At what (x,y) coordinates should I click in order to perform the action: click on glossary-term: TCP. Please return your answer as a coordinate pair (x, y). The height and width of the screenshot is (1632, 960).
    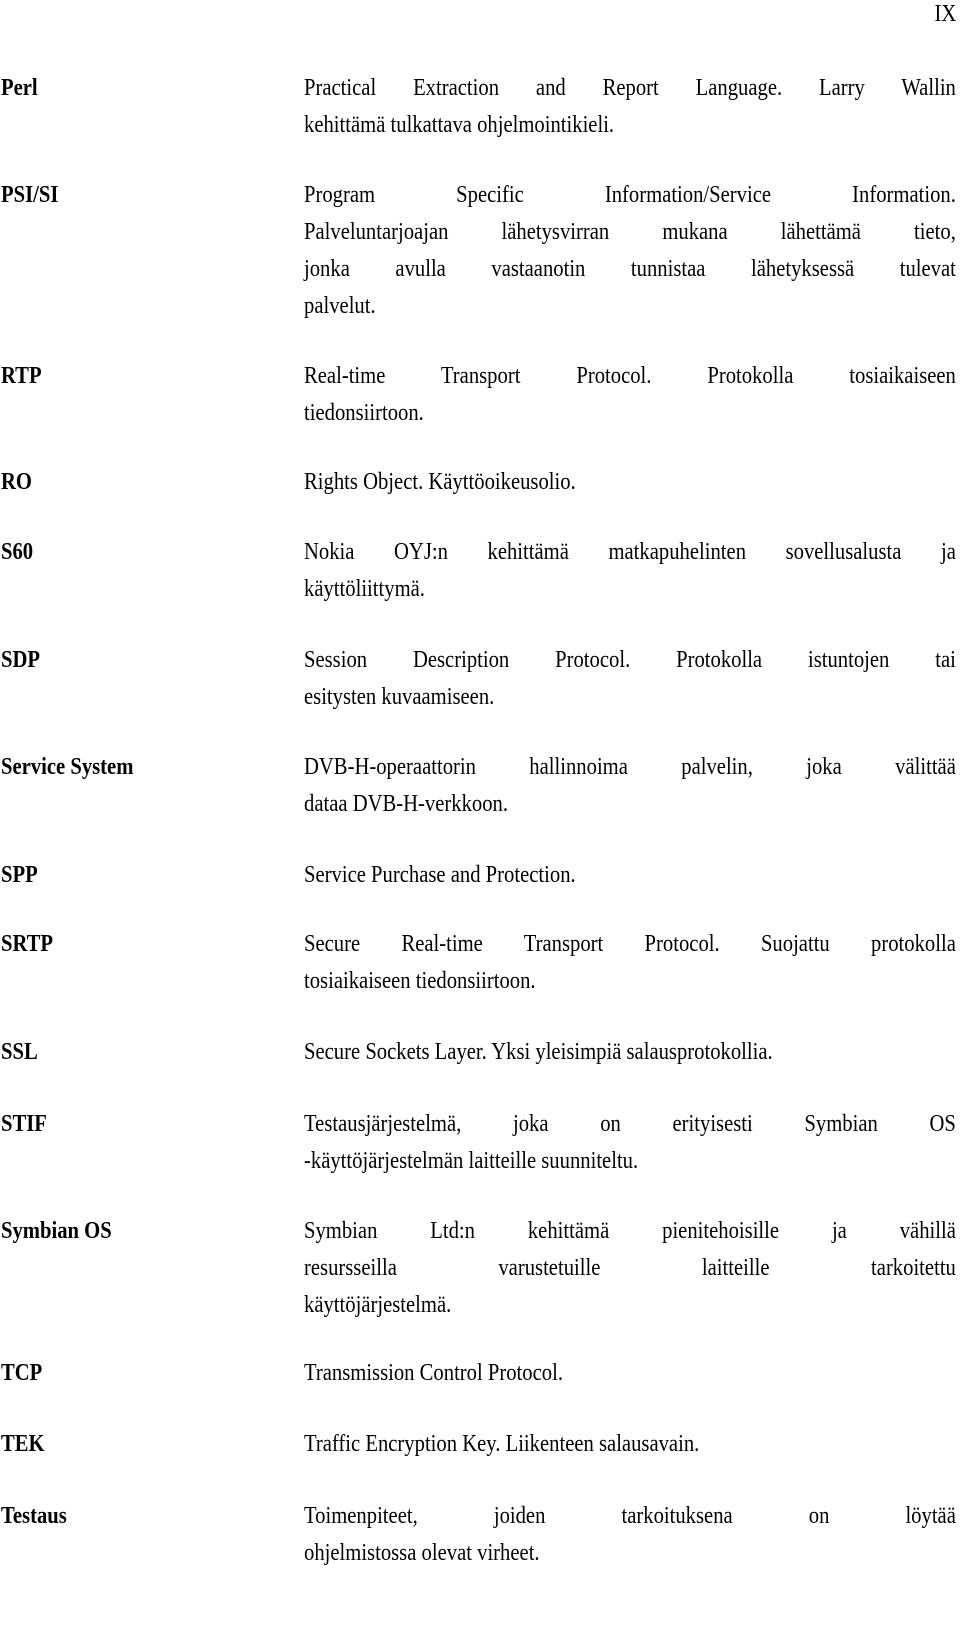
    Looking at the image, I should click on (22, 1373).